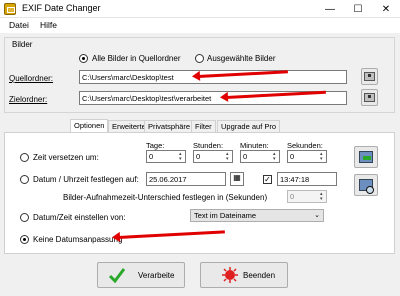 The height and width of the screenshot is (296, 400). I want to click on seconds-spinner: 0, so click(307, 156).